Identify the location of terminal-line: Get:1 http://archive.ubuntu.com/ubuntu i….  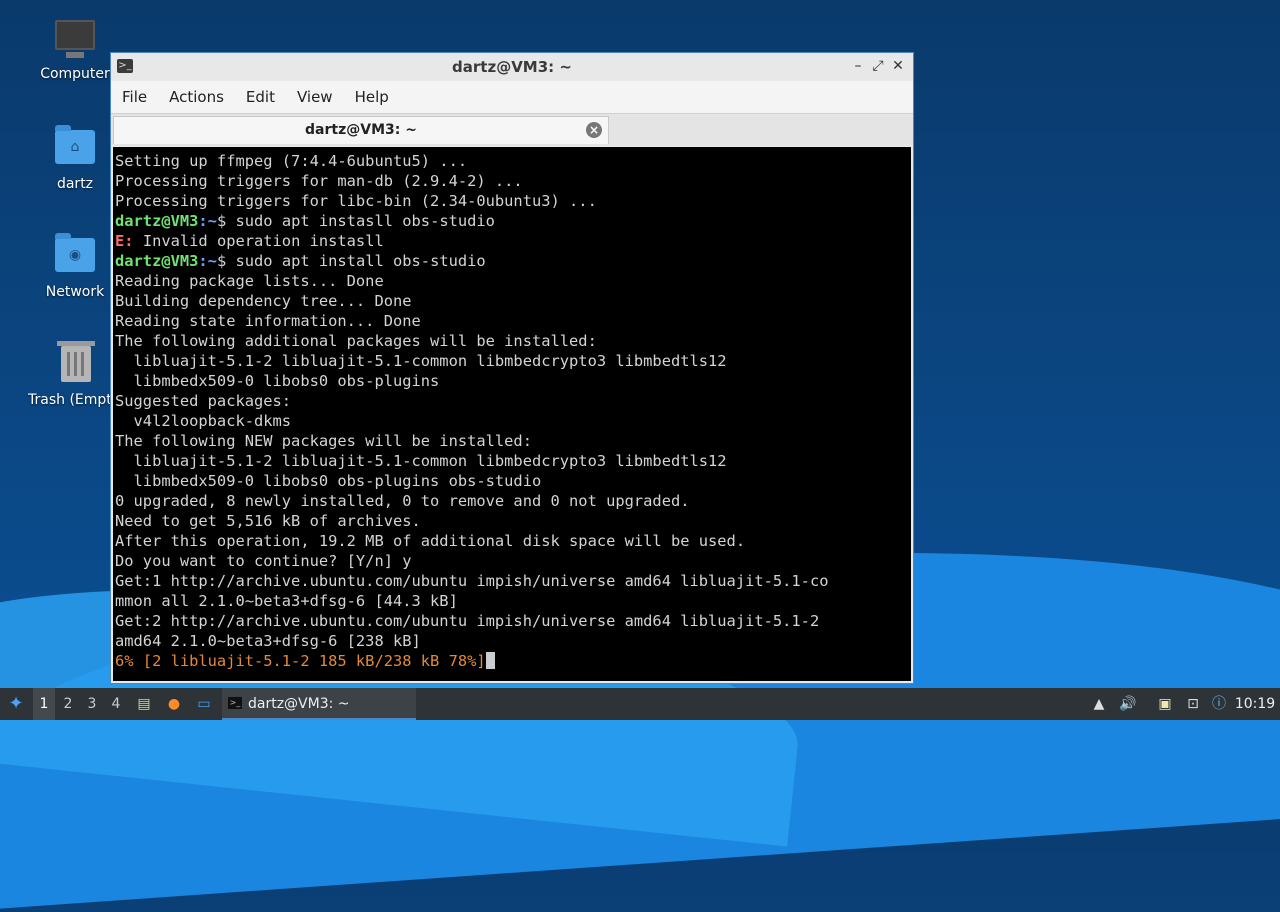
(472, 581).